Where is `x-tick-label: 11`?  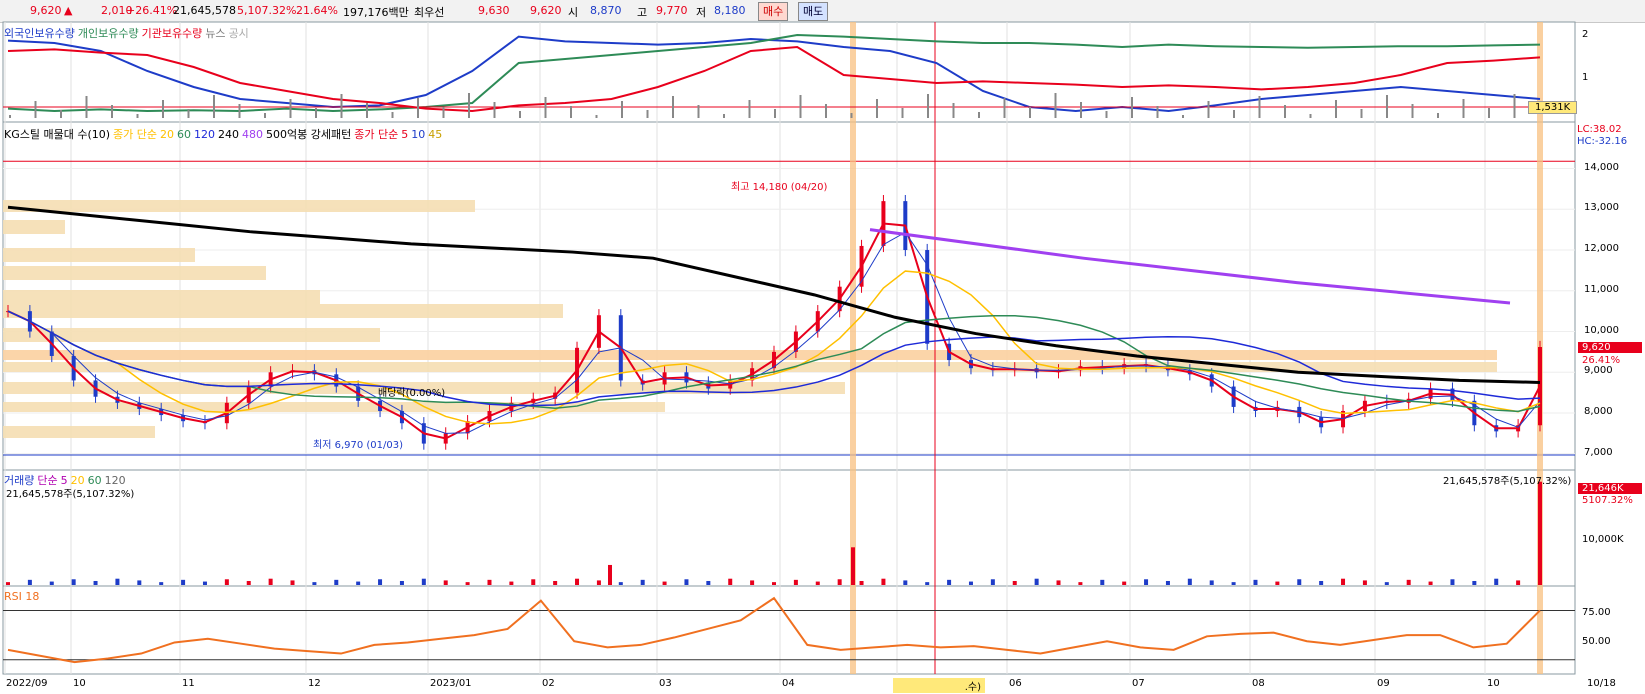 x-tick-label: 11 is located at coordinates (188, 683).